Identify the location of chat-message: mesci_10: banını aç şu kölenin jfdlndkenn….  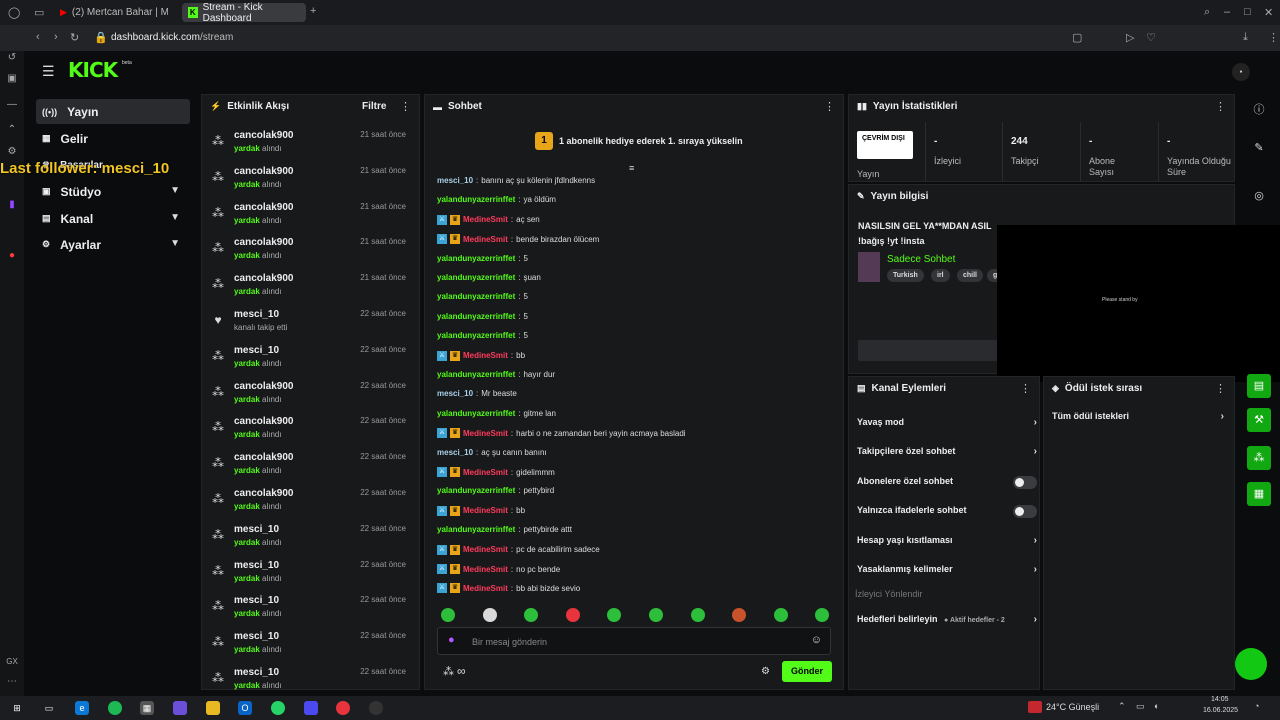
(516, 180).